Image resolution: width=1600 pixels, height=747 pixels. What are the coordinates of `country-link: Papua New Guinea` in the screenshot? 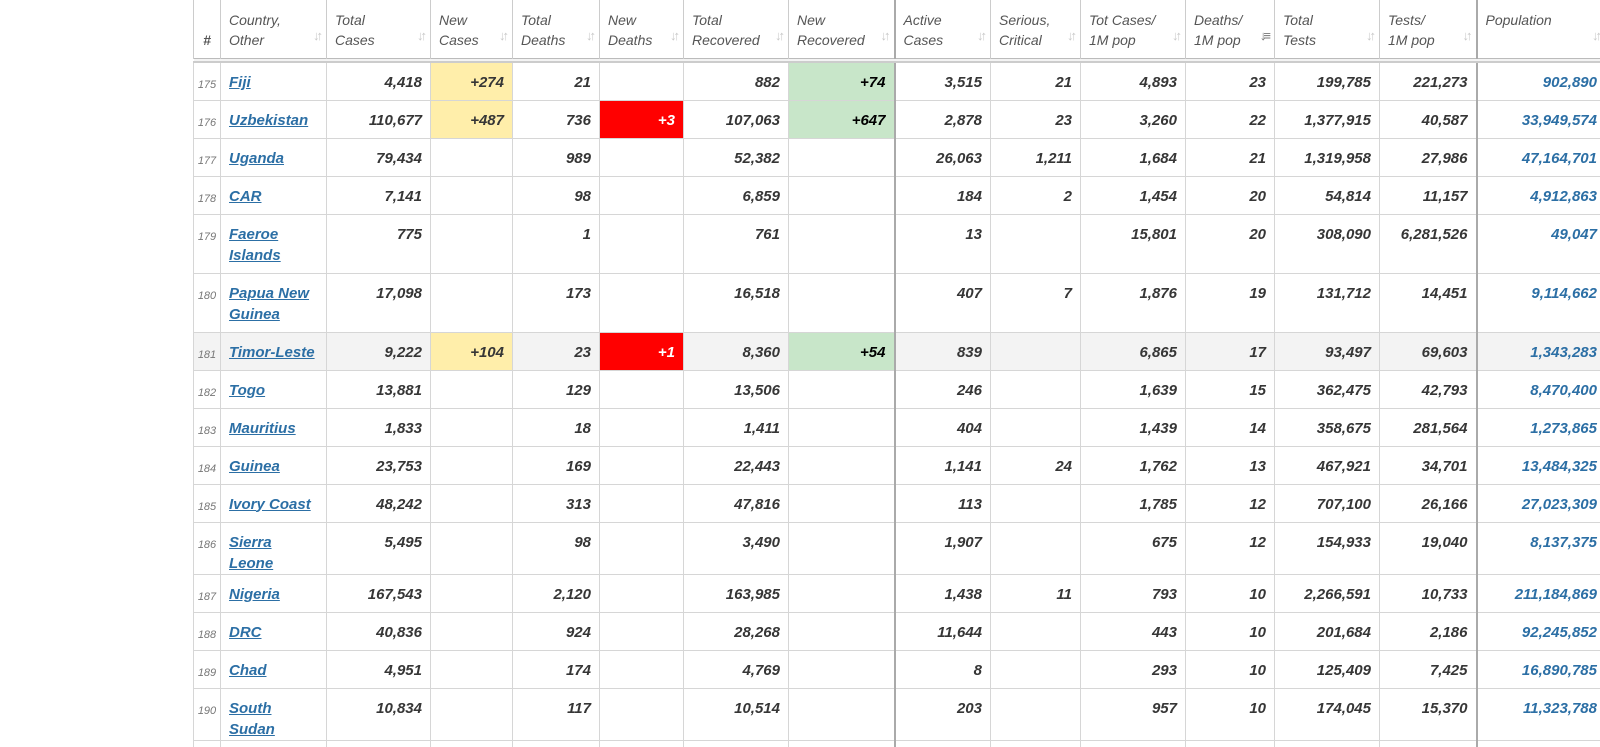 It's located at (269, 304).